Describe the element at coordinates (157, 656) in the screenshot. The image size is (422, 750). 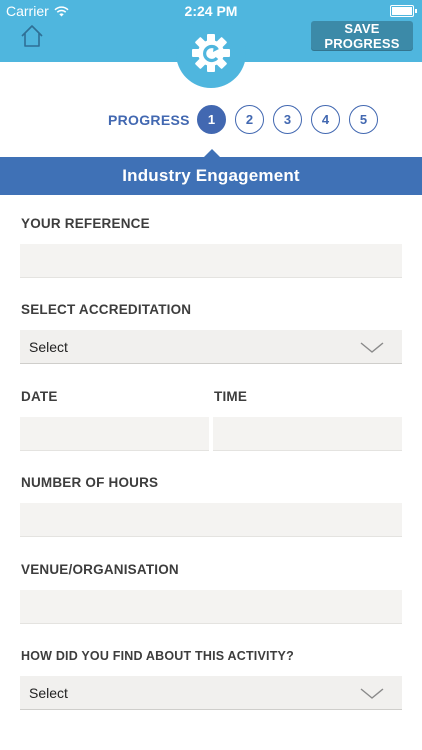
I see `found-label: HOW DID YOU FIND ABOUT THIS ACTIVITY?` at that location.